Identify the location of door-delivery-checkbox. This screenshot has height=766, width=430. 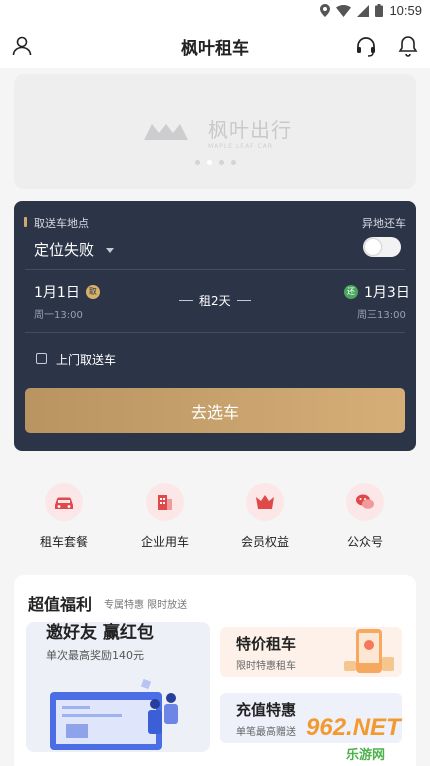
(41, 358).